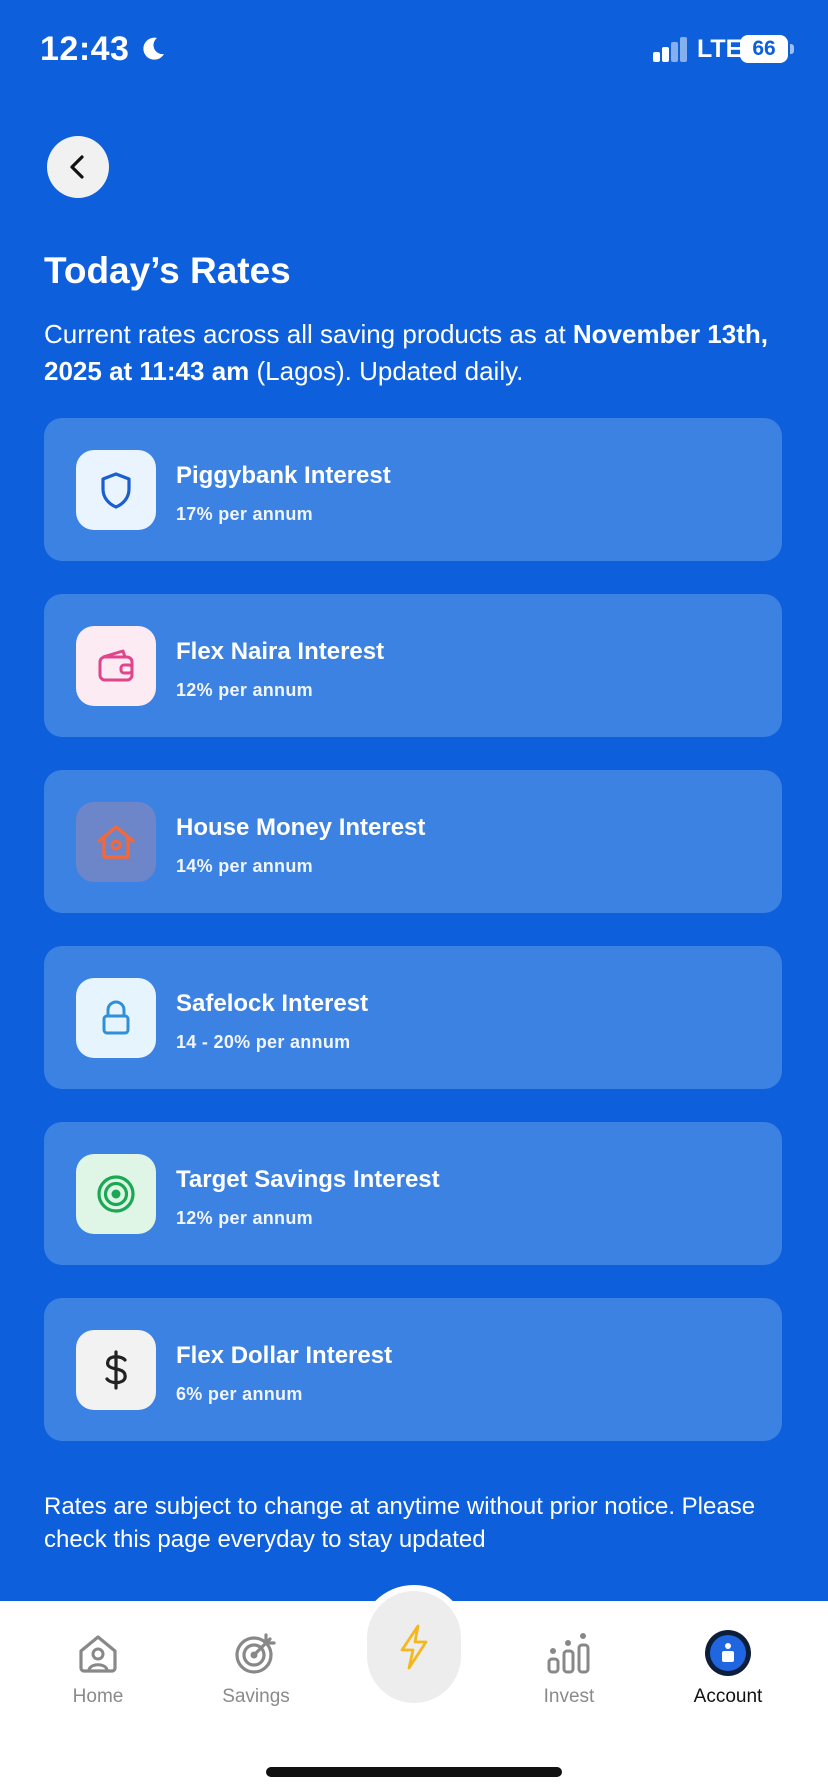  I want to click on rate-card-safelock: Safelock Interest 14 - 20% per annum, so click(413, 1017).